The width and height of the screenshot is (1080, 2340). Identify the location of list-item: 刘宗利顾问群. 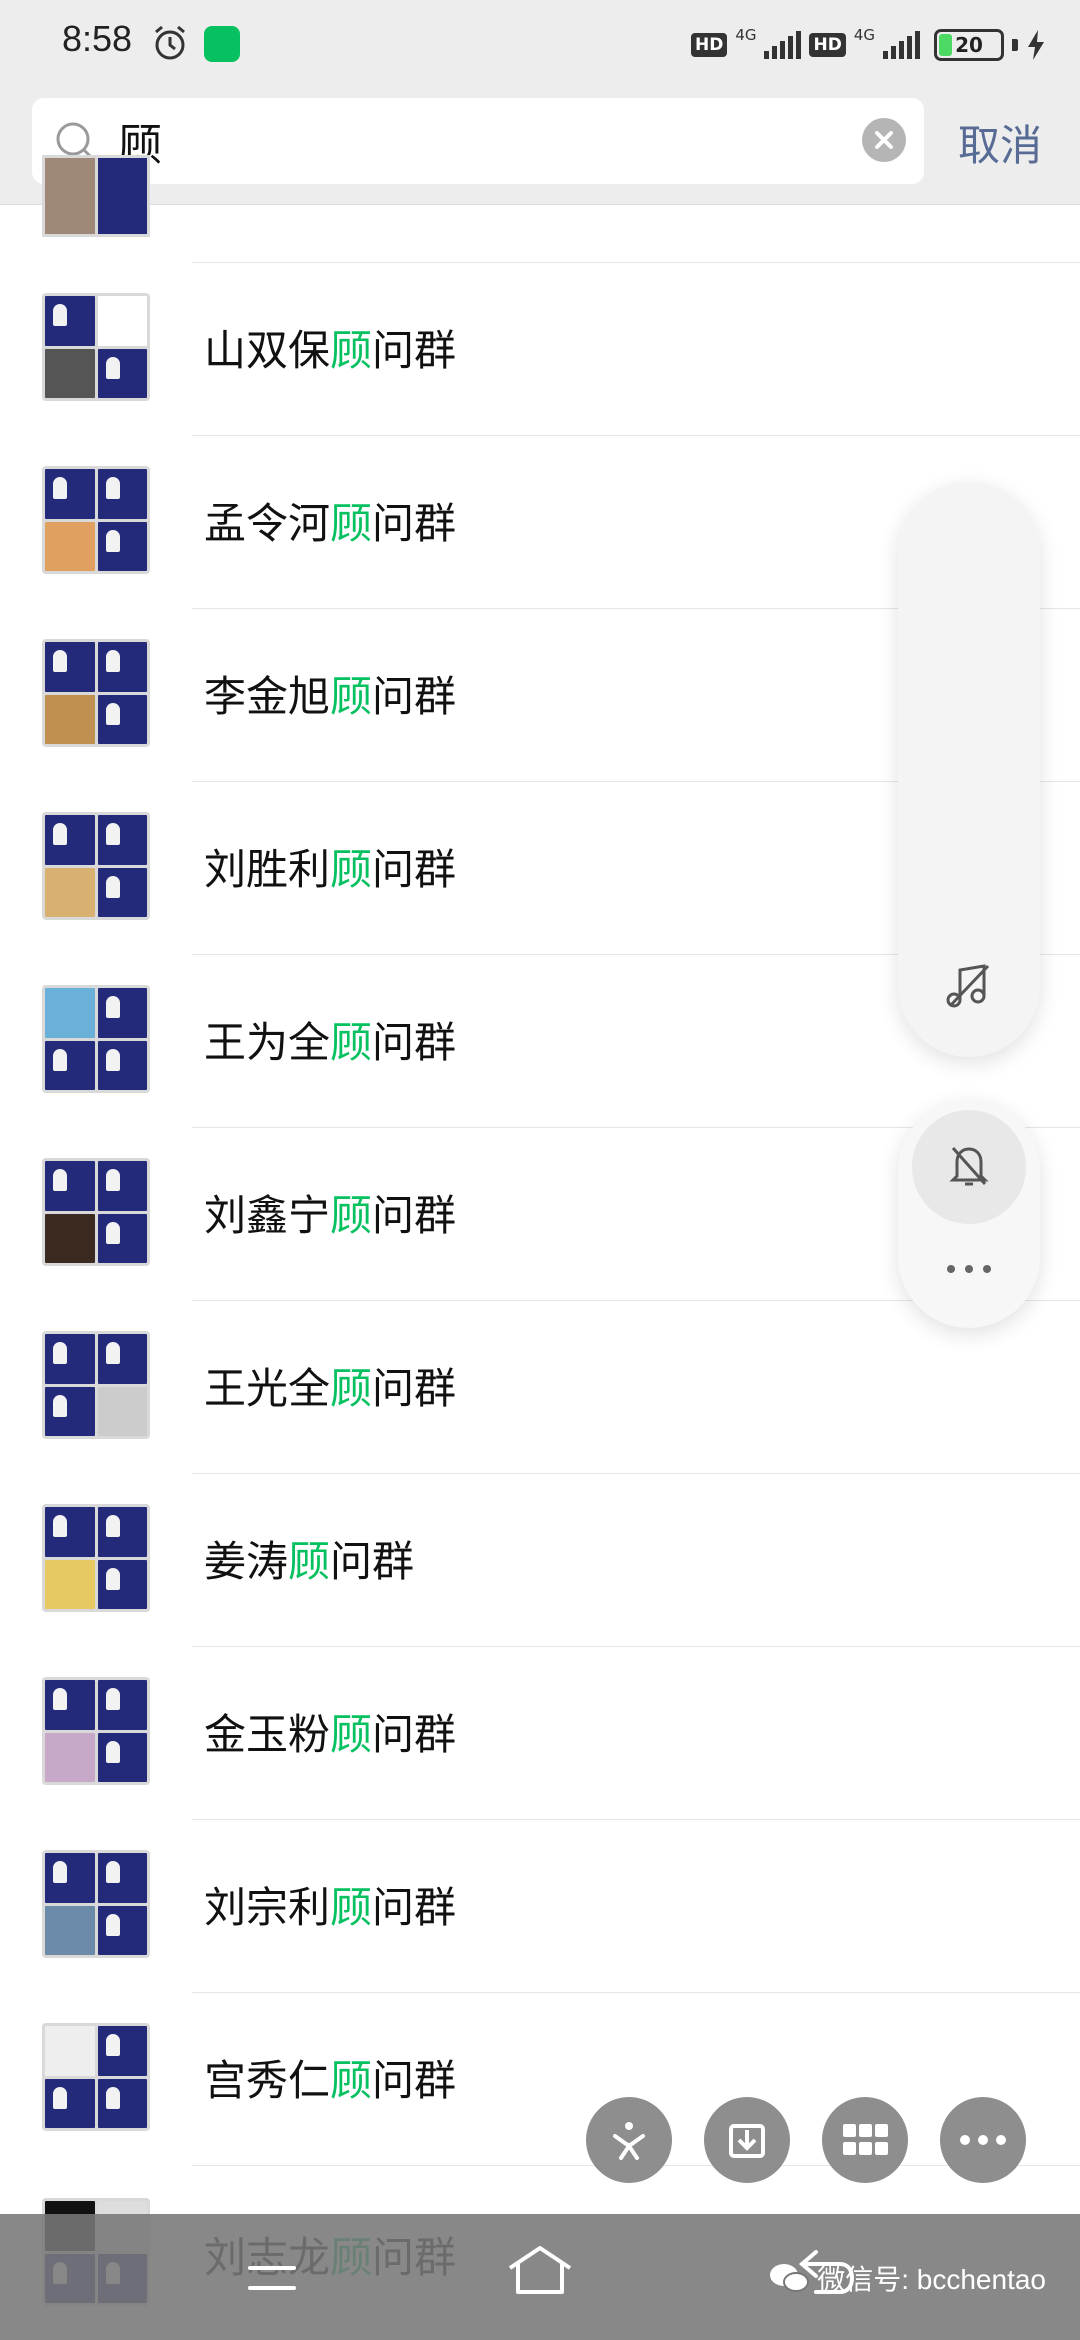
(540, 1906).